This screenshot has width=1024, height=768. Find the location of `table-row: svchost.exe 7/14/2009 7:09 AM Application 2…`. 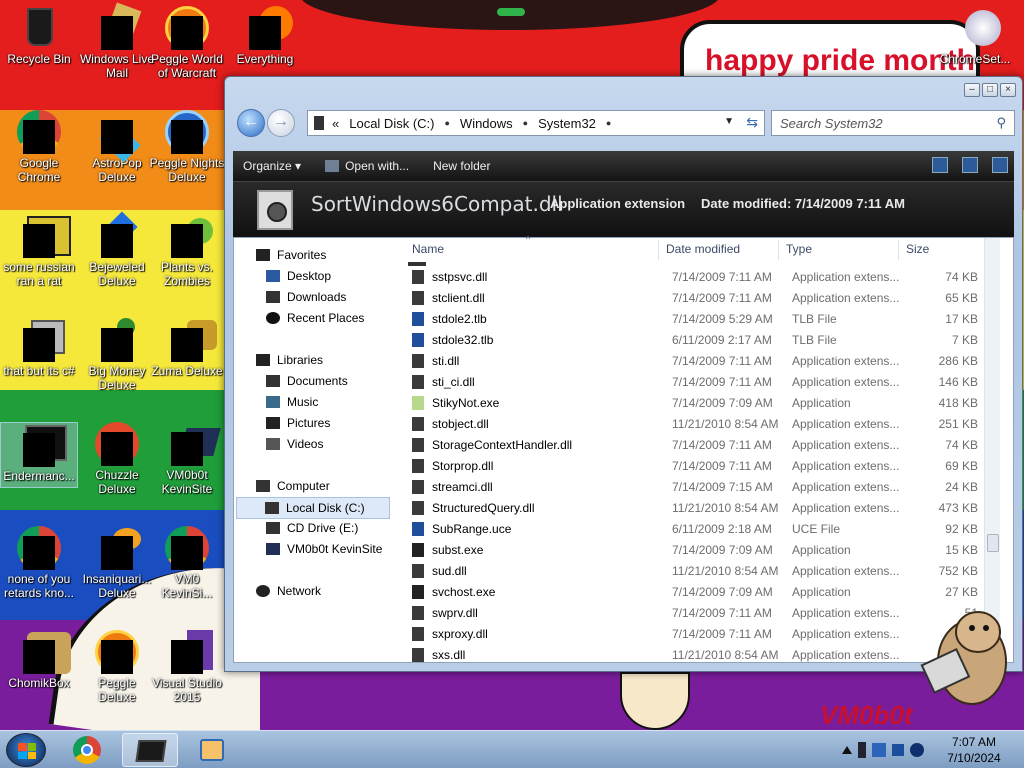

table-row: svchost.exe 7/14/2009 7:09 AM Application 2… is located at coordinates (702, 591).